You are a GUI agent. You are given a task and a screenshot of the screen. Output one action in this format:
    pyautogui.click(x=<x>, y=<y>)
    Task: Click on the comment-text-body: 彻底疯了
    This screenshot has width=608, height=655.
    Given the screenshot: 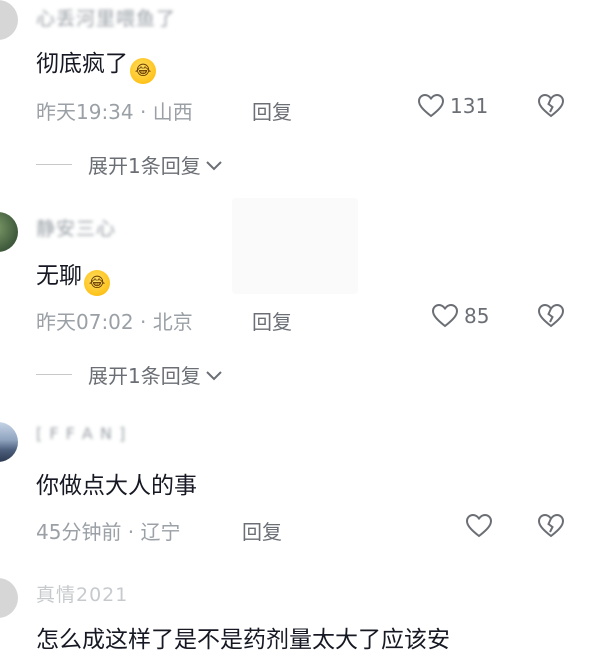 What is the action you would take?
    pyautogui.click(x=82, y=64)
    